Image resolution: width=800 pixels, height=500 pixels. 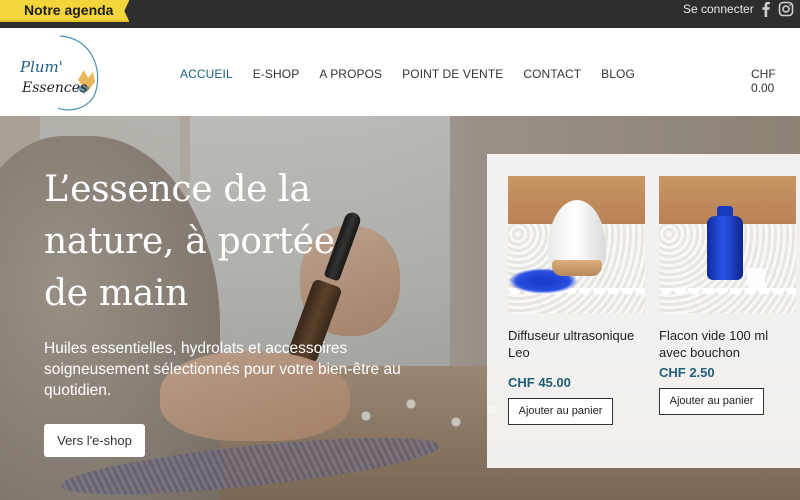 I want to click on login-link: Se connecter, so click(x=718, y=9).